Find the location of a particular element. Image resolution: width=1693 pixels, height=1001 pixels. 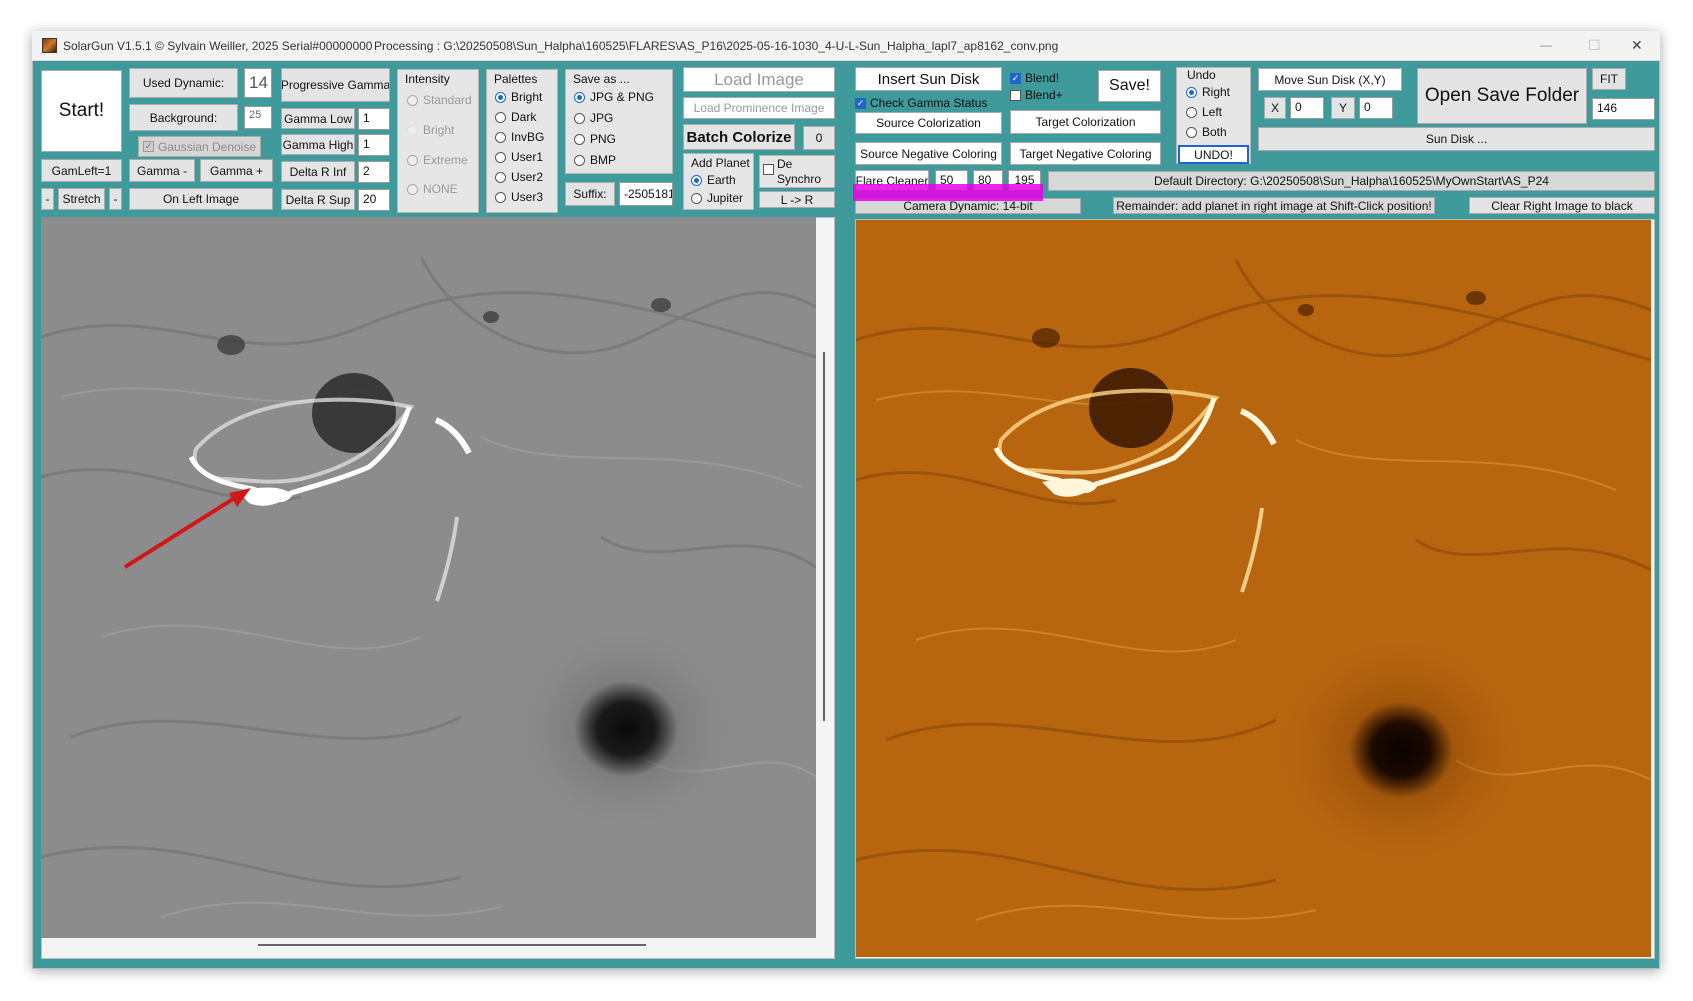

stretch-minus-button: - is located at coordinates (47, 199).